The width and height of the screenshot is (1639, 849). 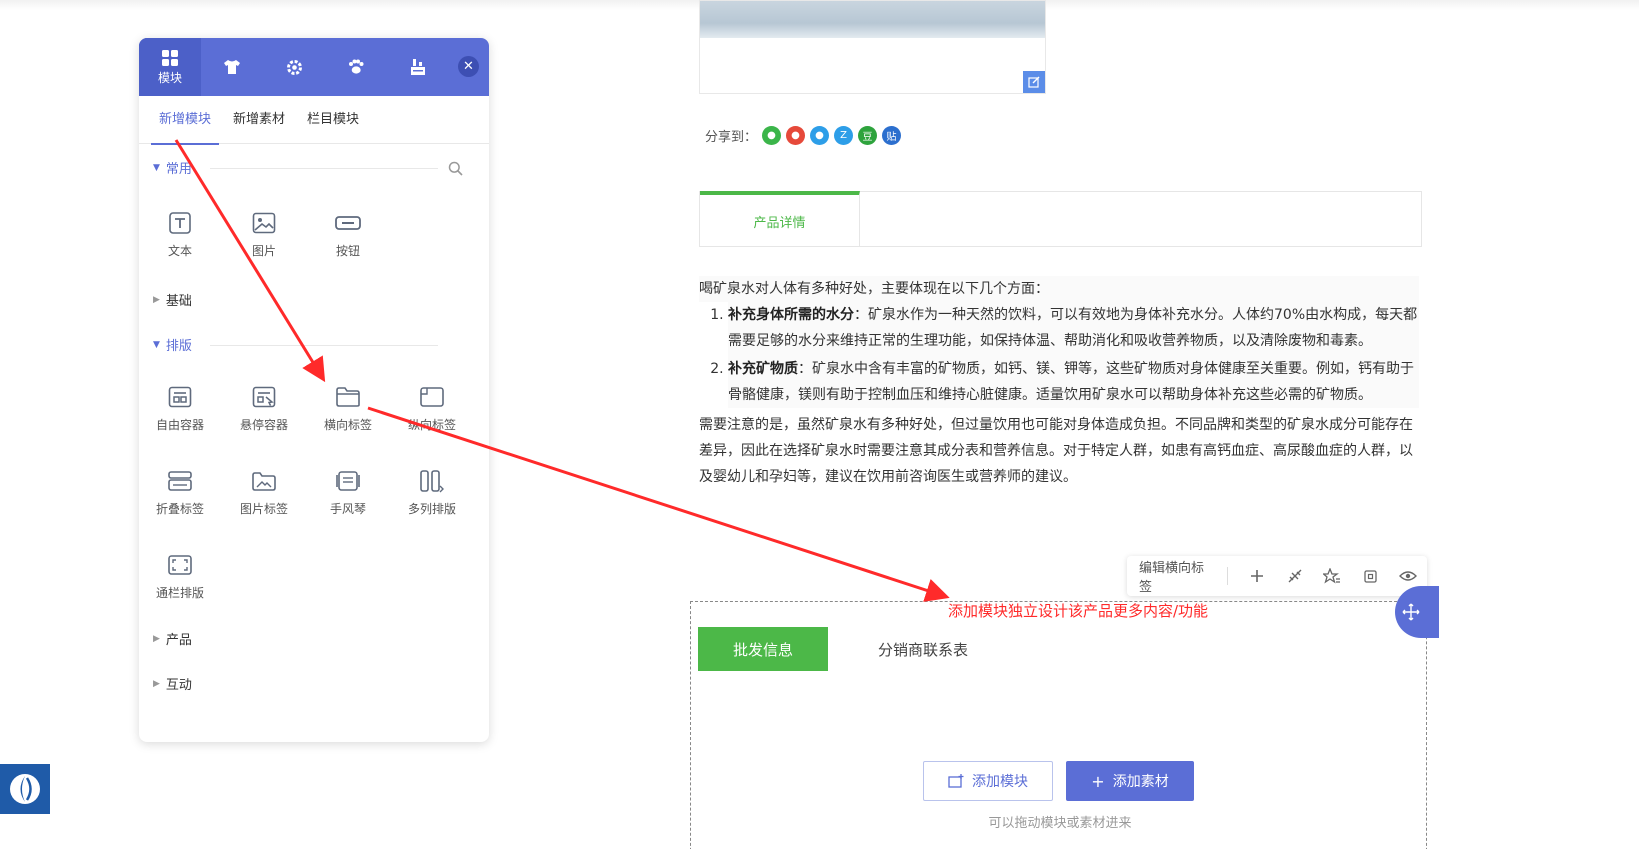 What do you see at coordinates (1408, 576) in the screenshot?
I see `eye-icon` at bounding box center [1408, 576].